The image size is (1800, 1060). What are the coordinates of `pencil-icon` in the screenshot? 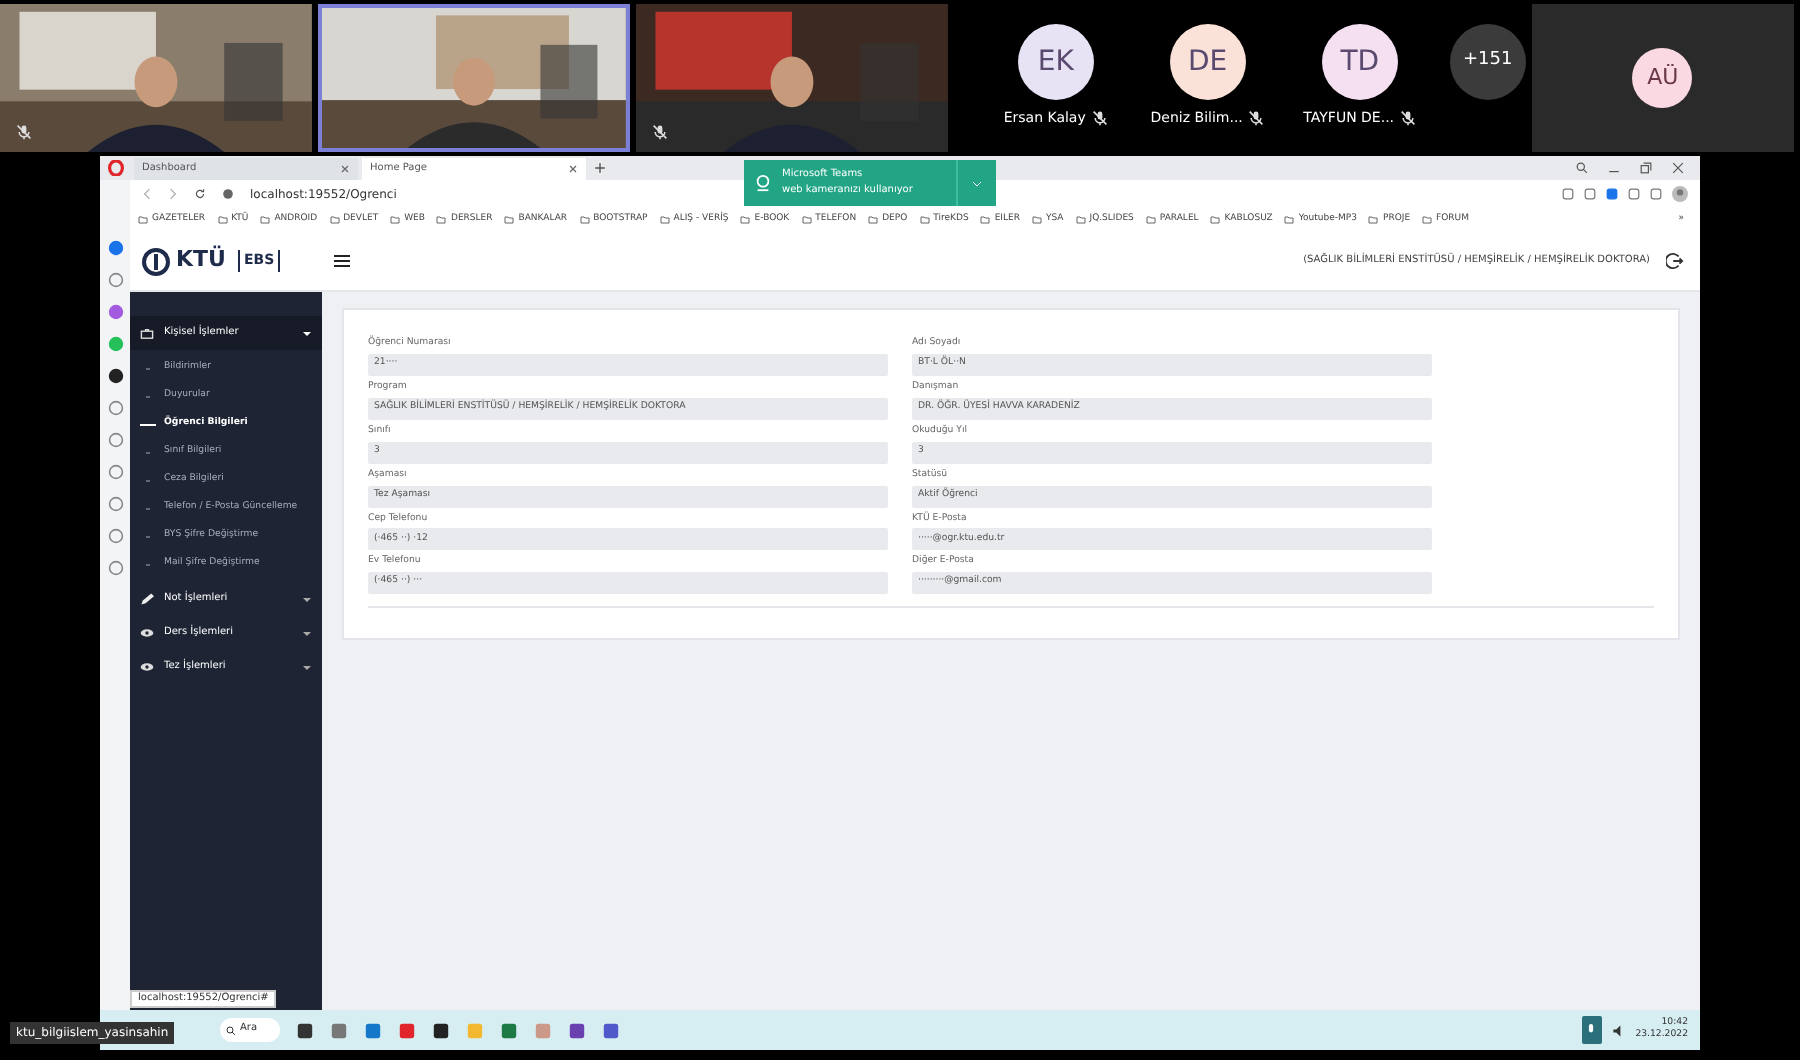 It's located at (147, 599).